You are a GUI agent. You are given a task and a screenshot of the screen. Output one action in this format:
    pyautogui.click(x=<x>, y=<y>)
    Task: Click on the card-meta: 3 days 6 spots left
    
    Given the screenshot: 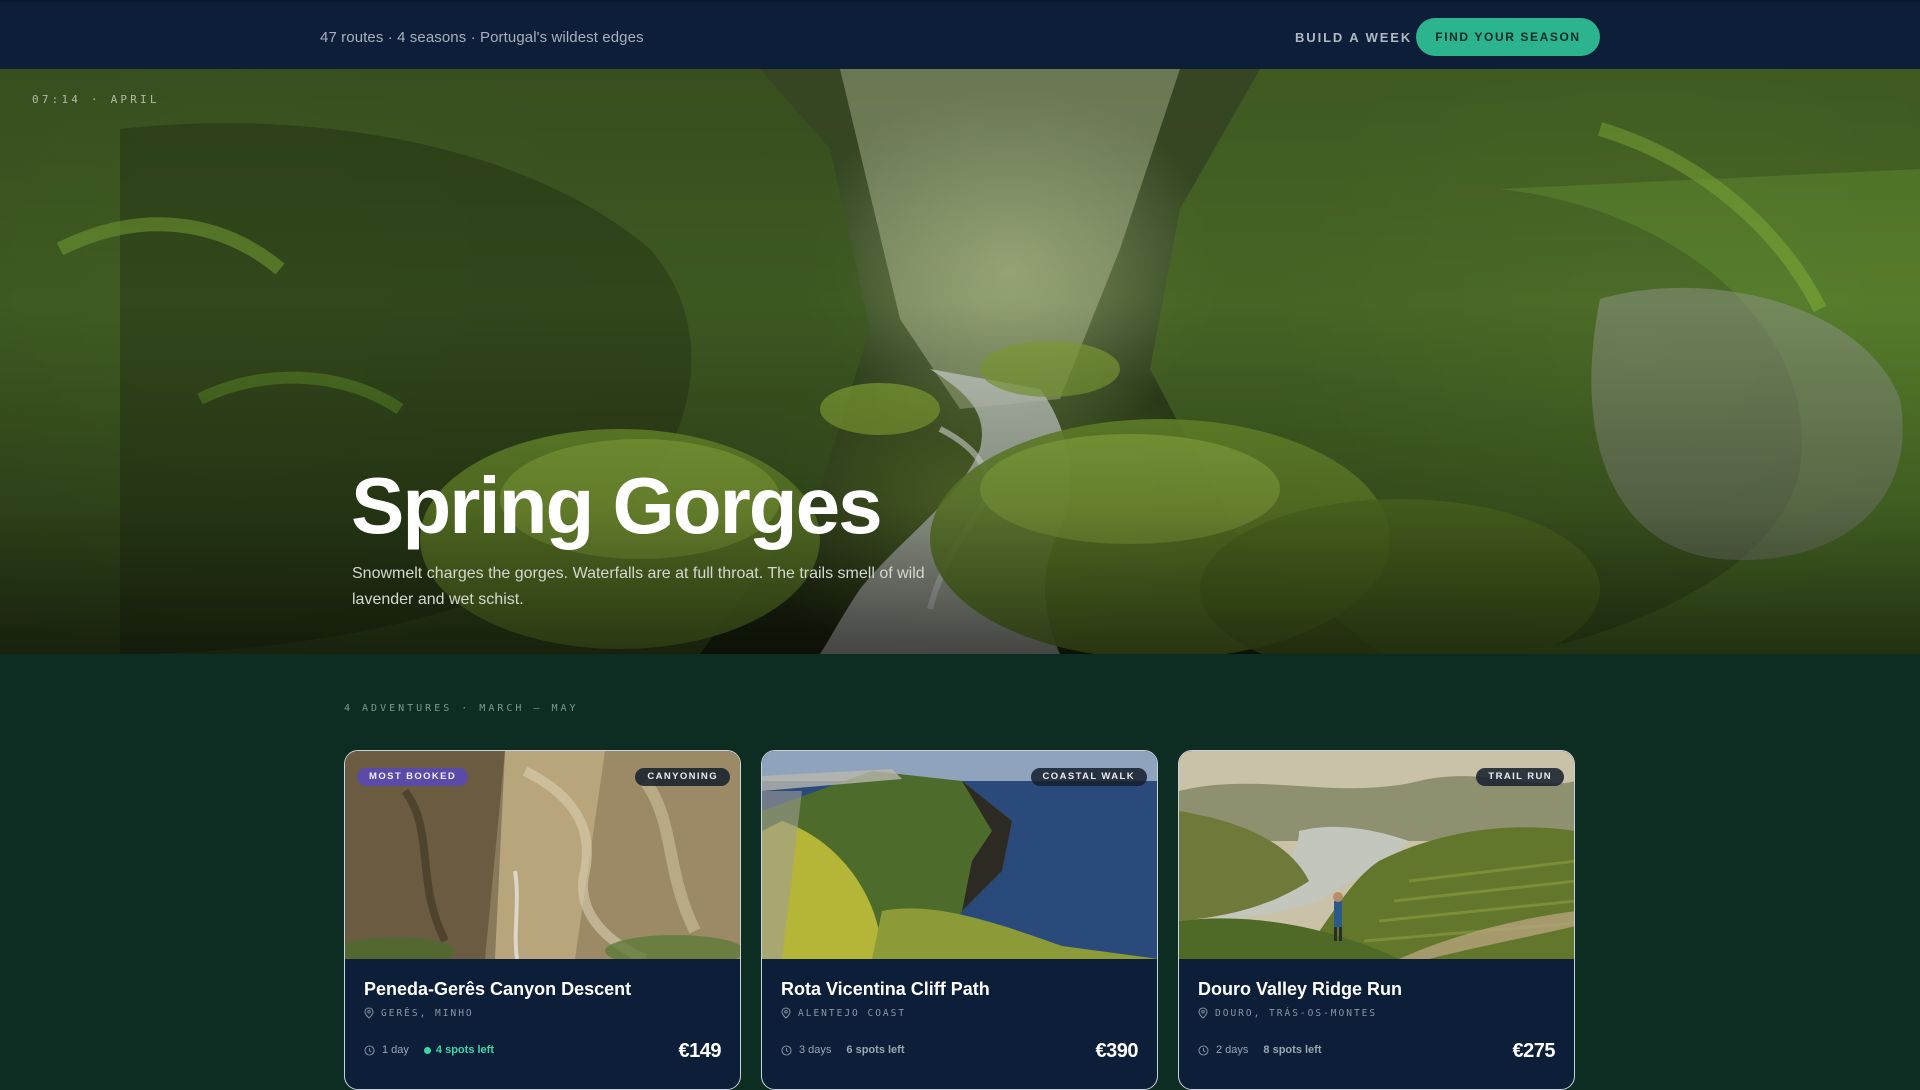 What is the action you would take?
    pyautogui.click(x=843, y=1050)
    